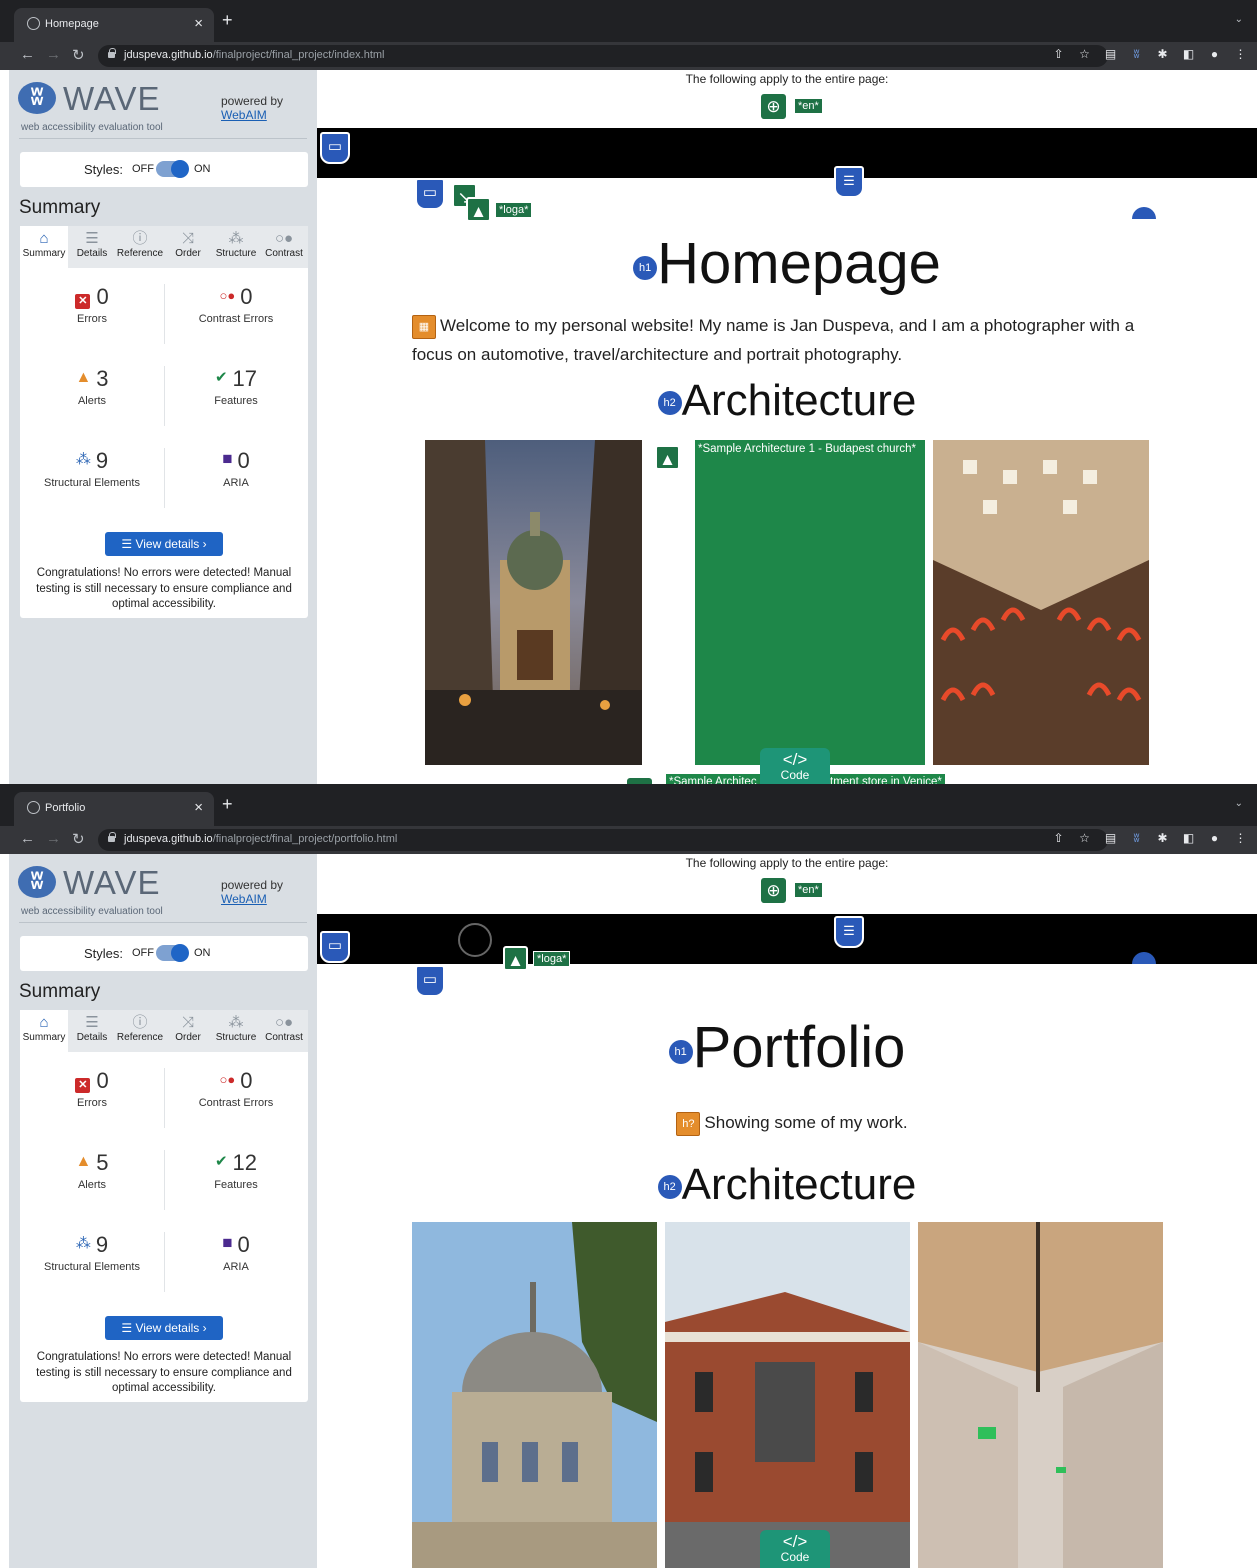 The height and width of the screenshot is (1568, 1257). Describe the element at coordinates (92, 238) in the screenshot. I see `list-icon: ☰` at that location.